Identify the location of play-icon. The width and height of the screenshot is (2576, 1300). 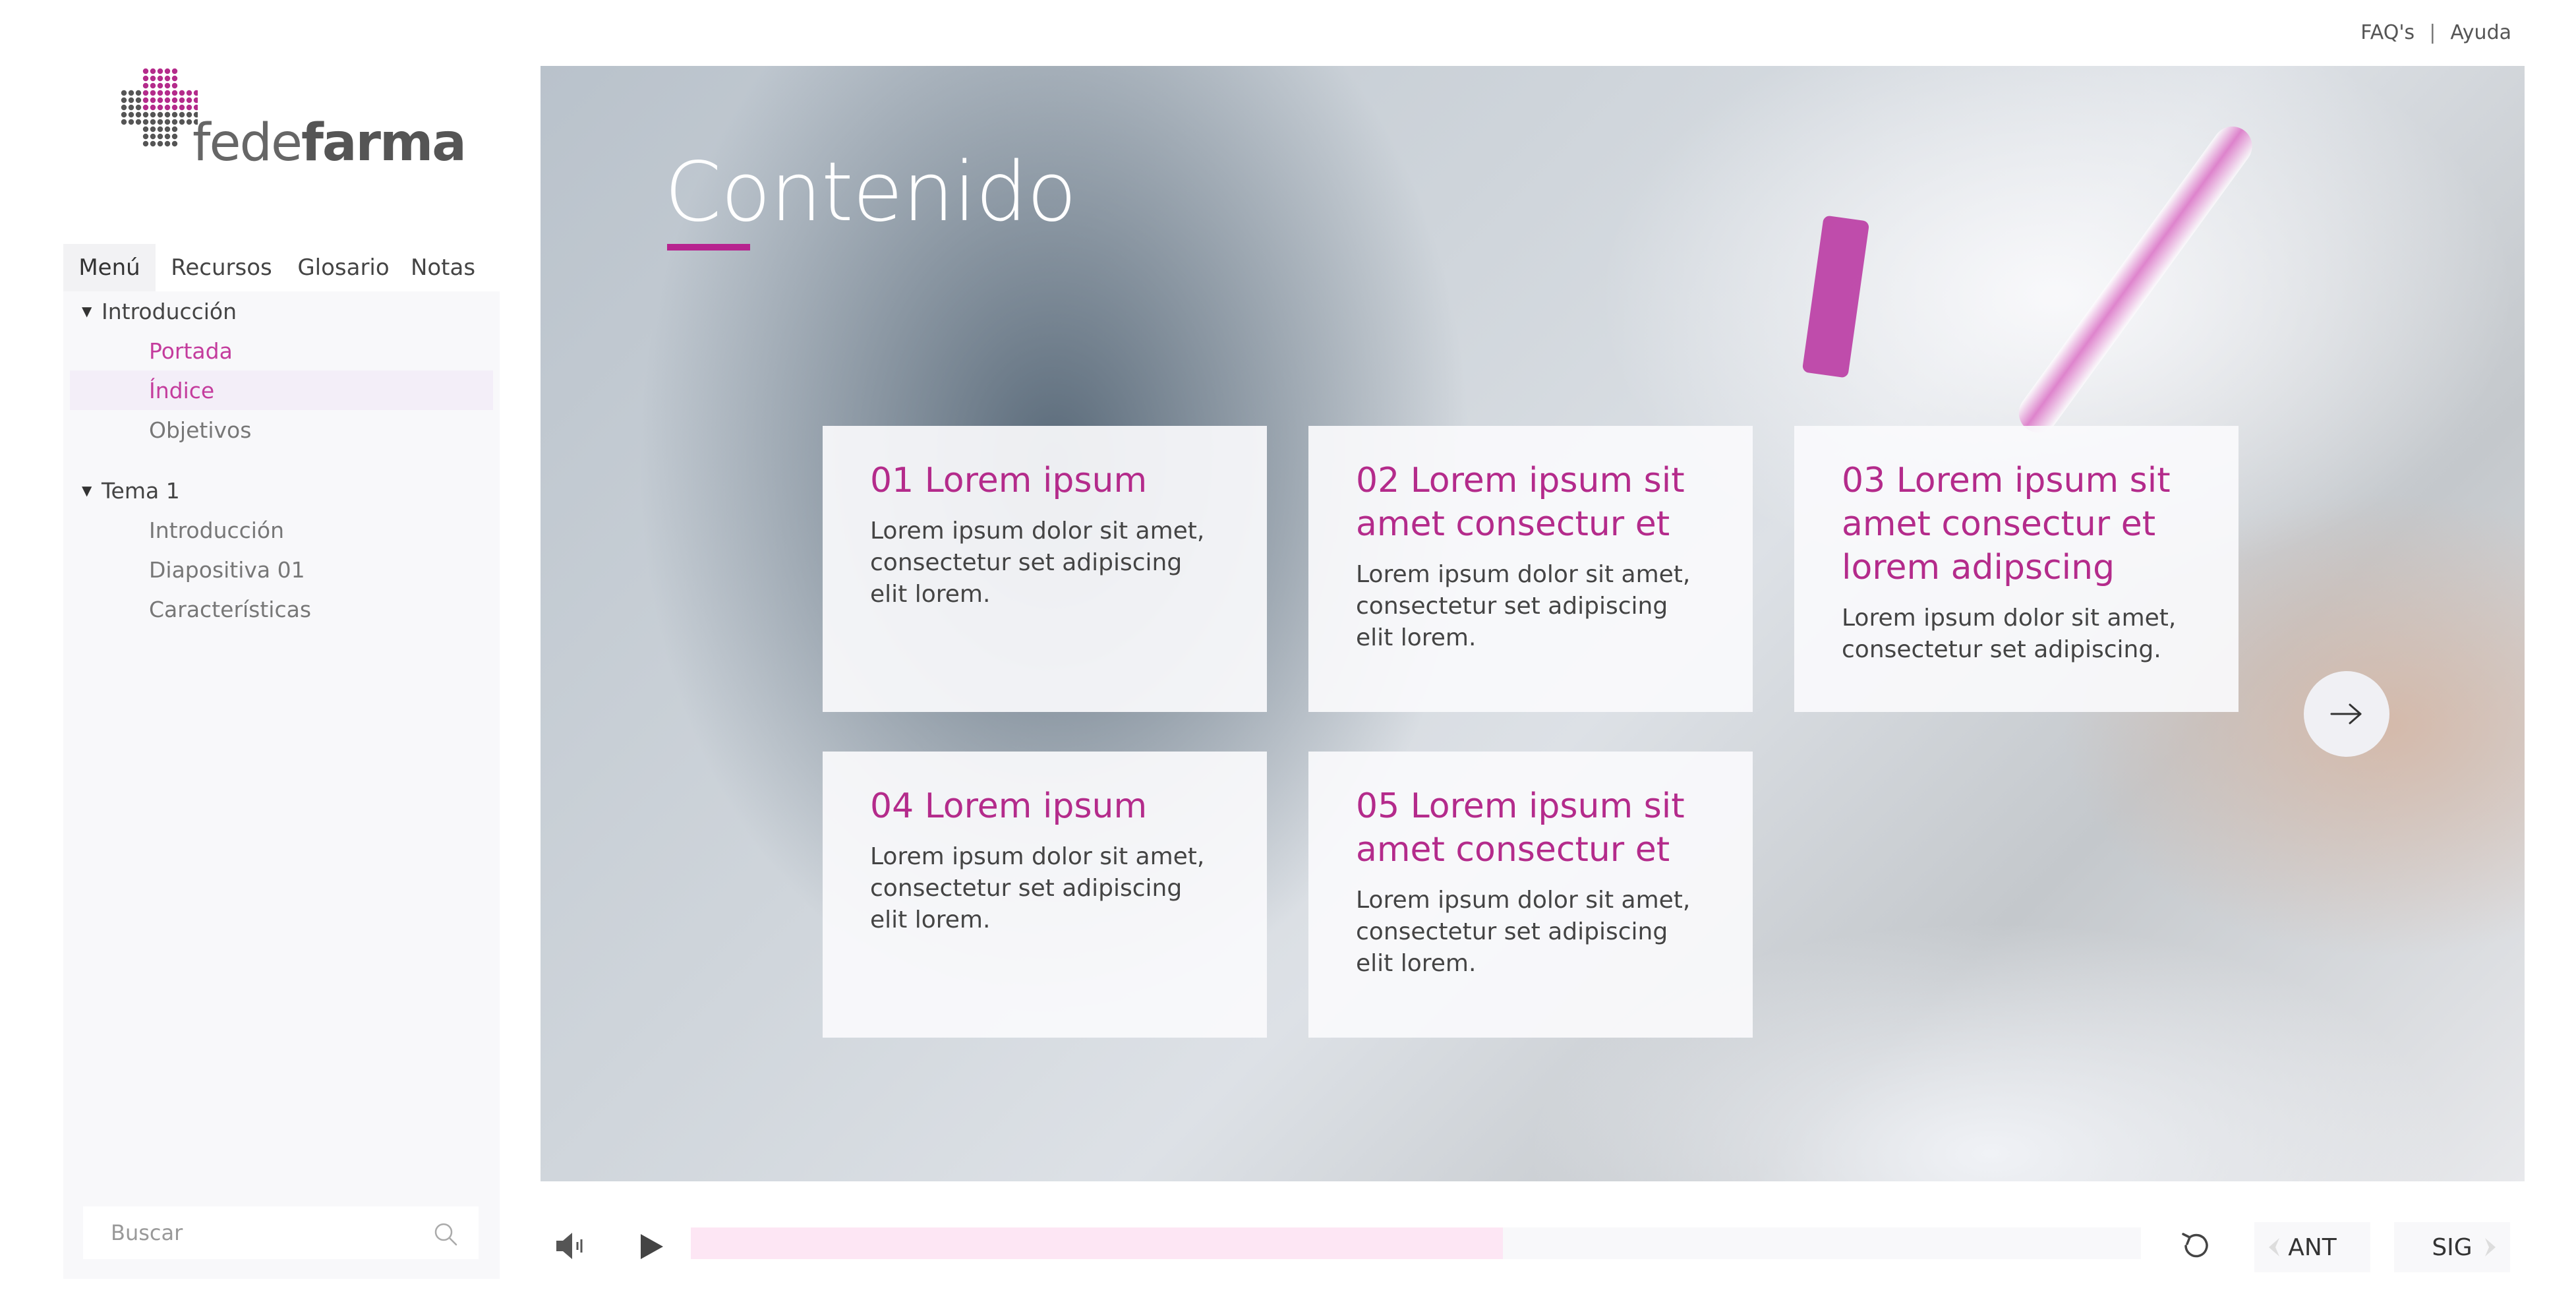
(650, 1246).